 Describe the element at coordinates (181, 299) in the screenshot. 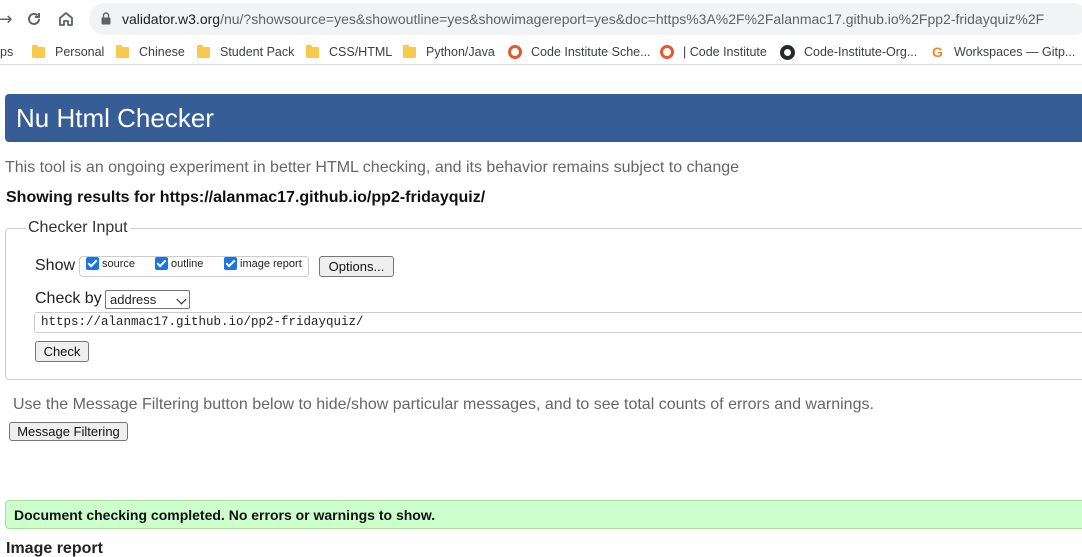

I see `chevron-down-icon` at that location.